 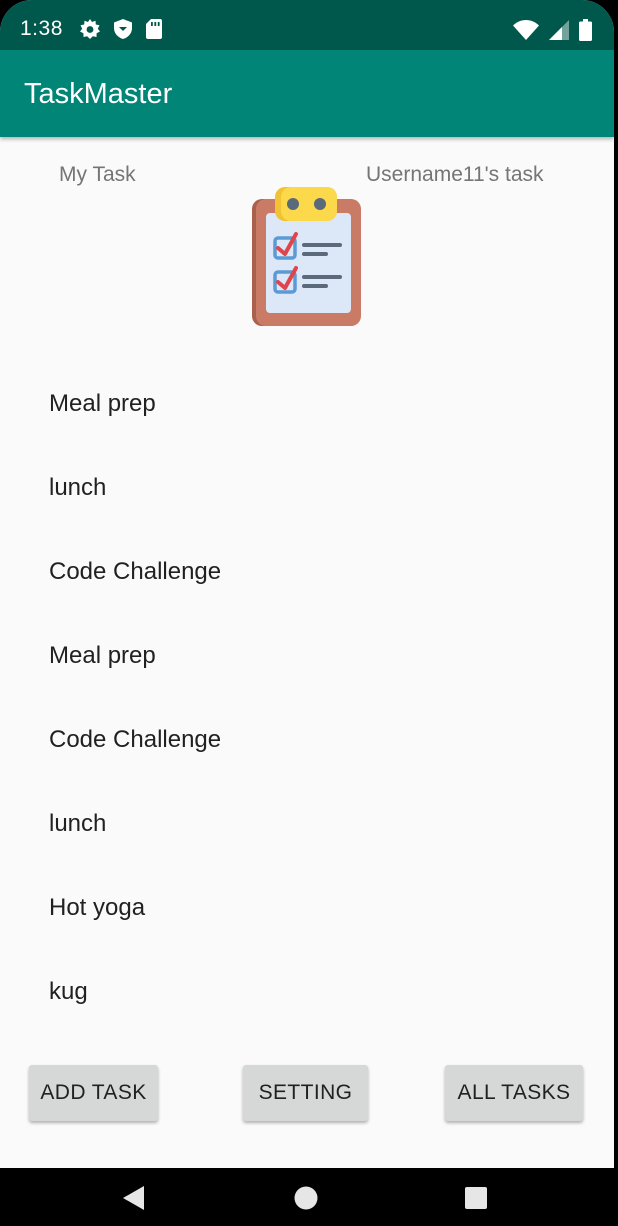 What do you see at coordinates (306, 1198) in the screenshot?
I see `home-icon` at bounding box center [306, 1198].